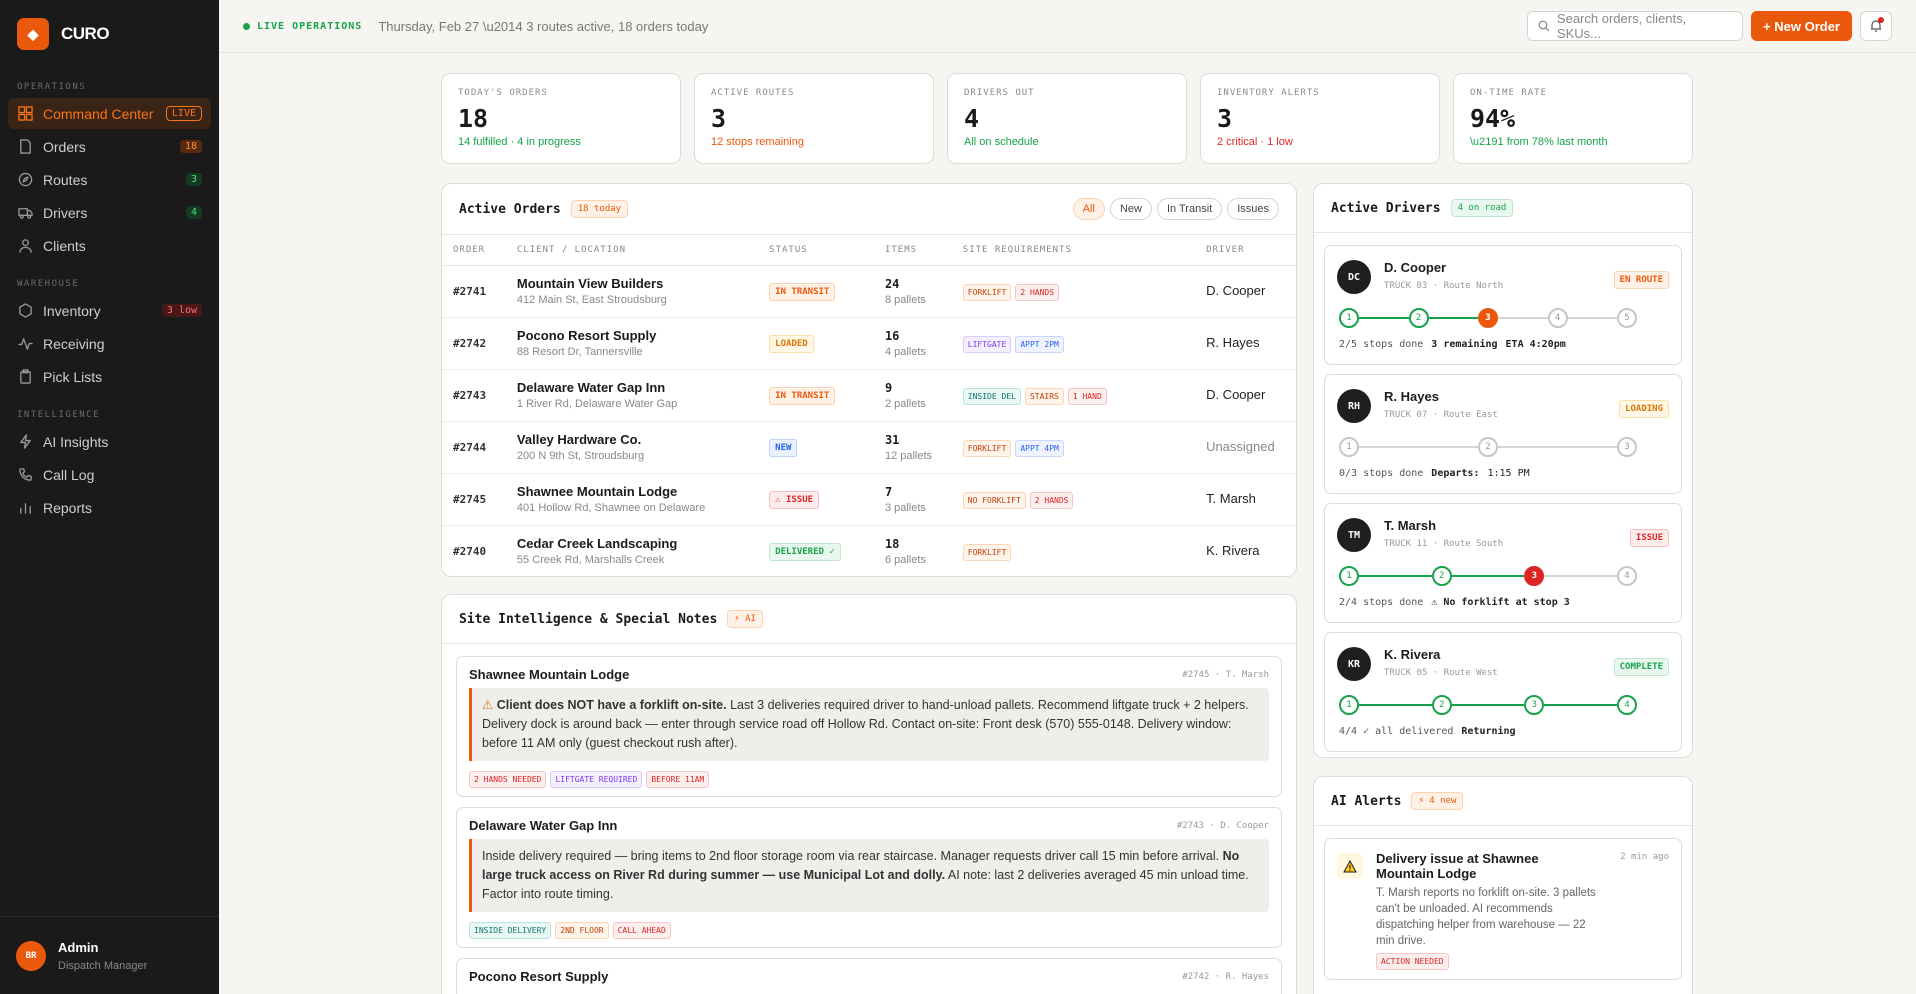  I want to click on kpi-value: 18, so click(473, 118).